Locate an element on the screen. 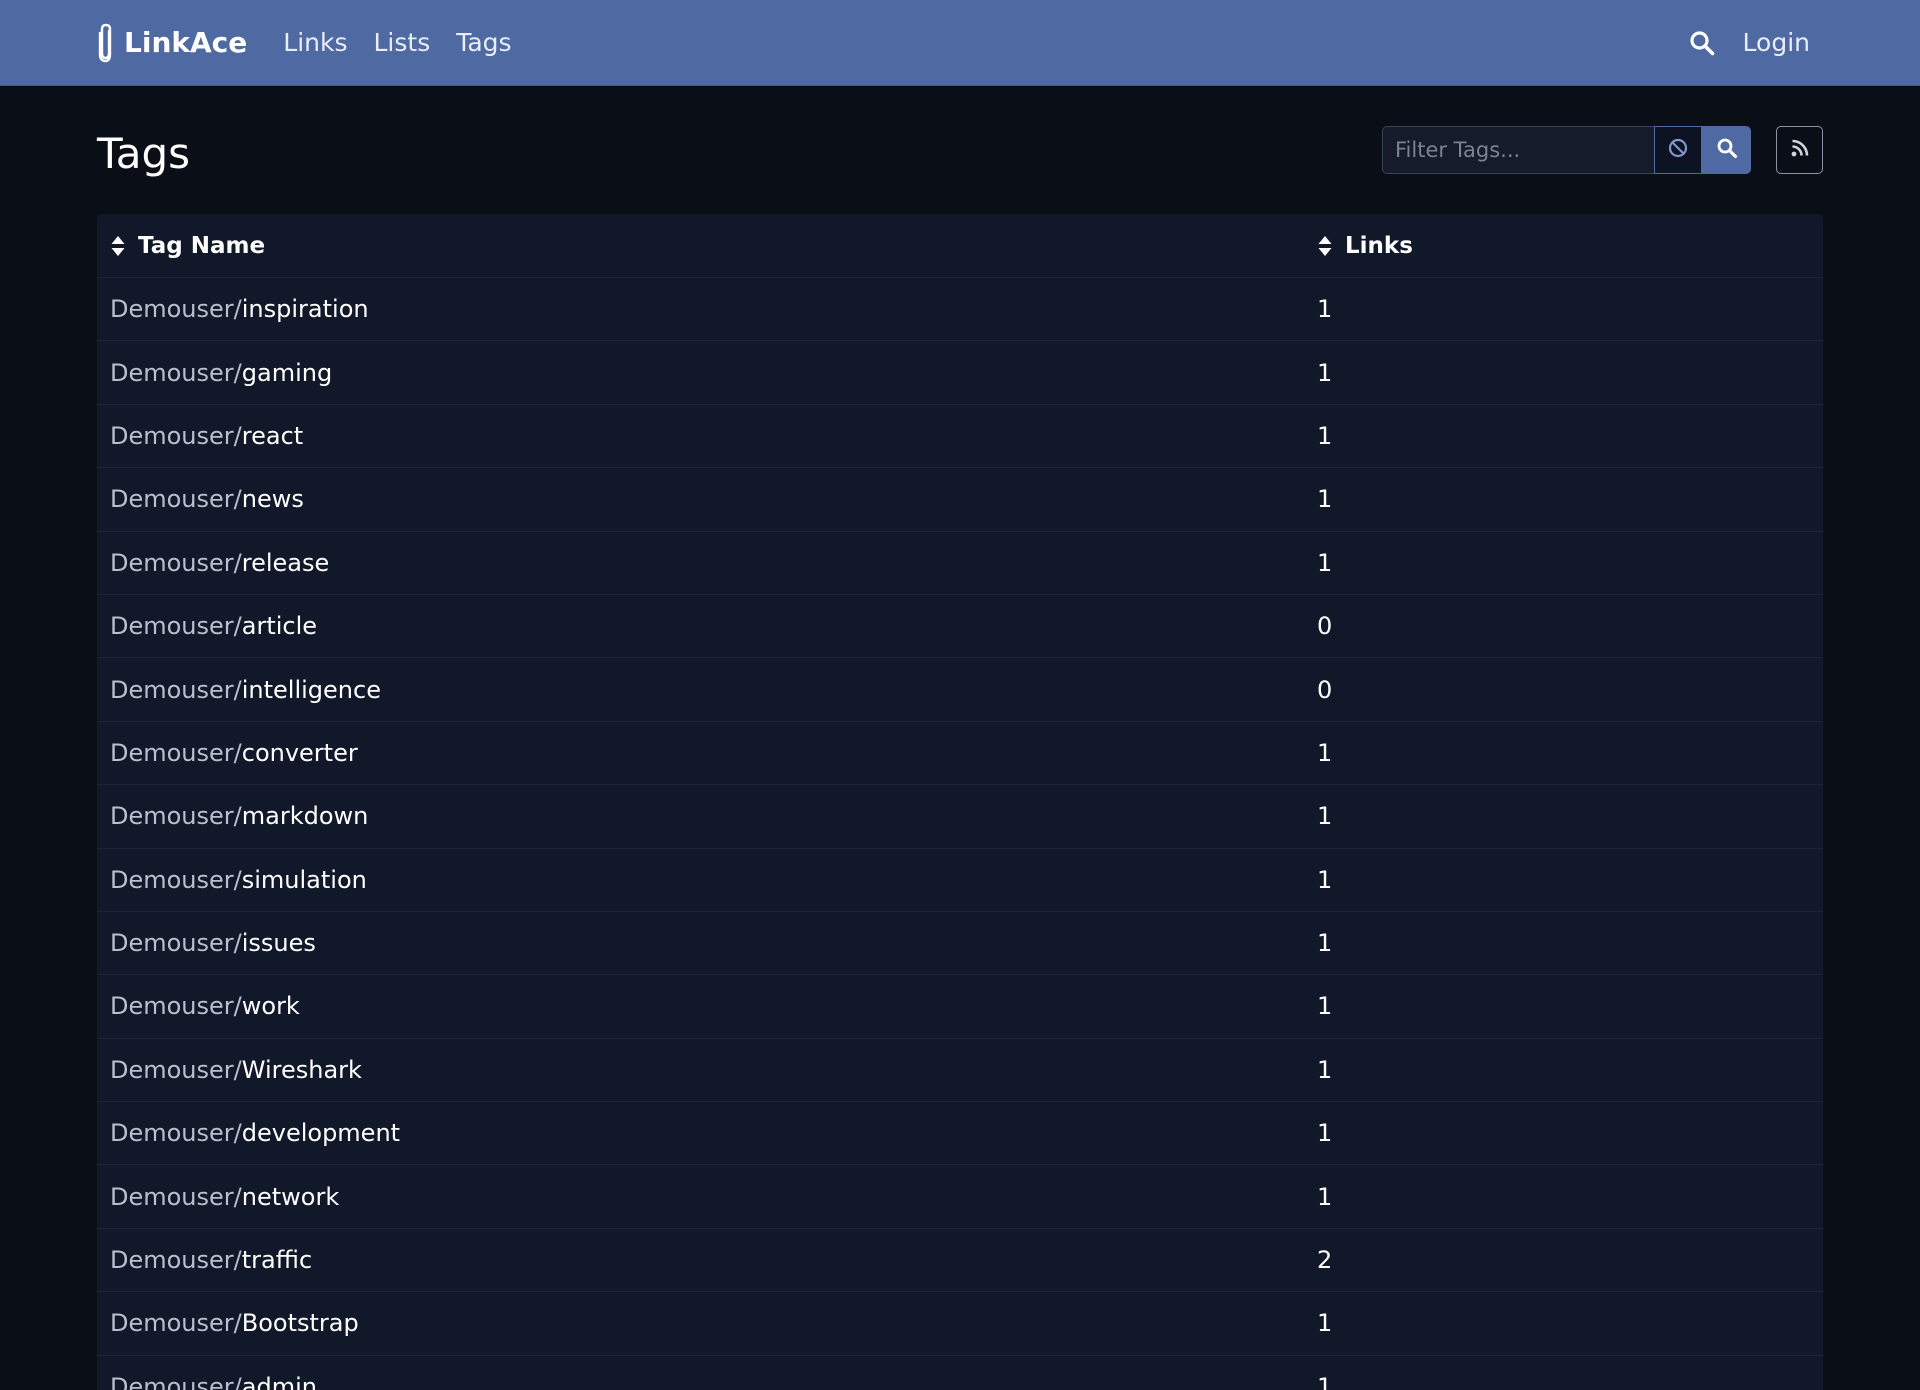 This screenshot has width=1920, height=1390. filter-group is located at coordinates (1566, 150).